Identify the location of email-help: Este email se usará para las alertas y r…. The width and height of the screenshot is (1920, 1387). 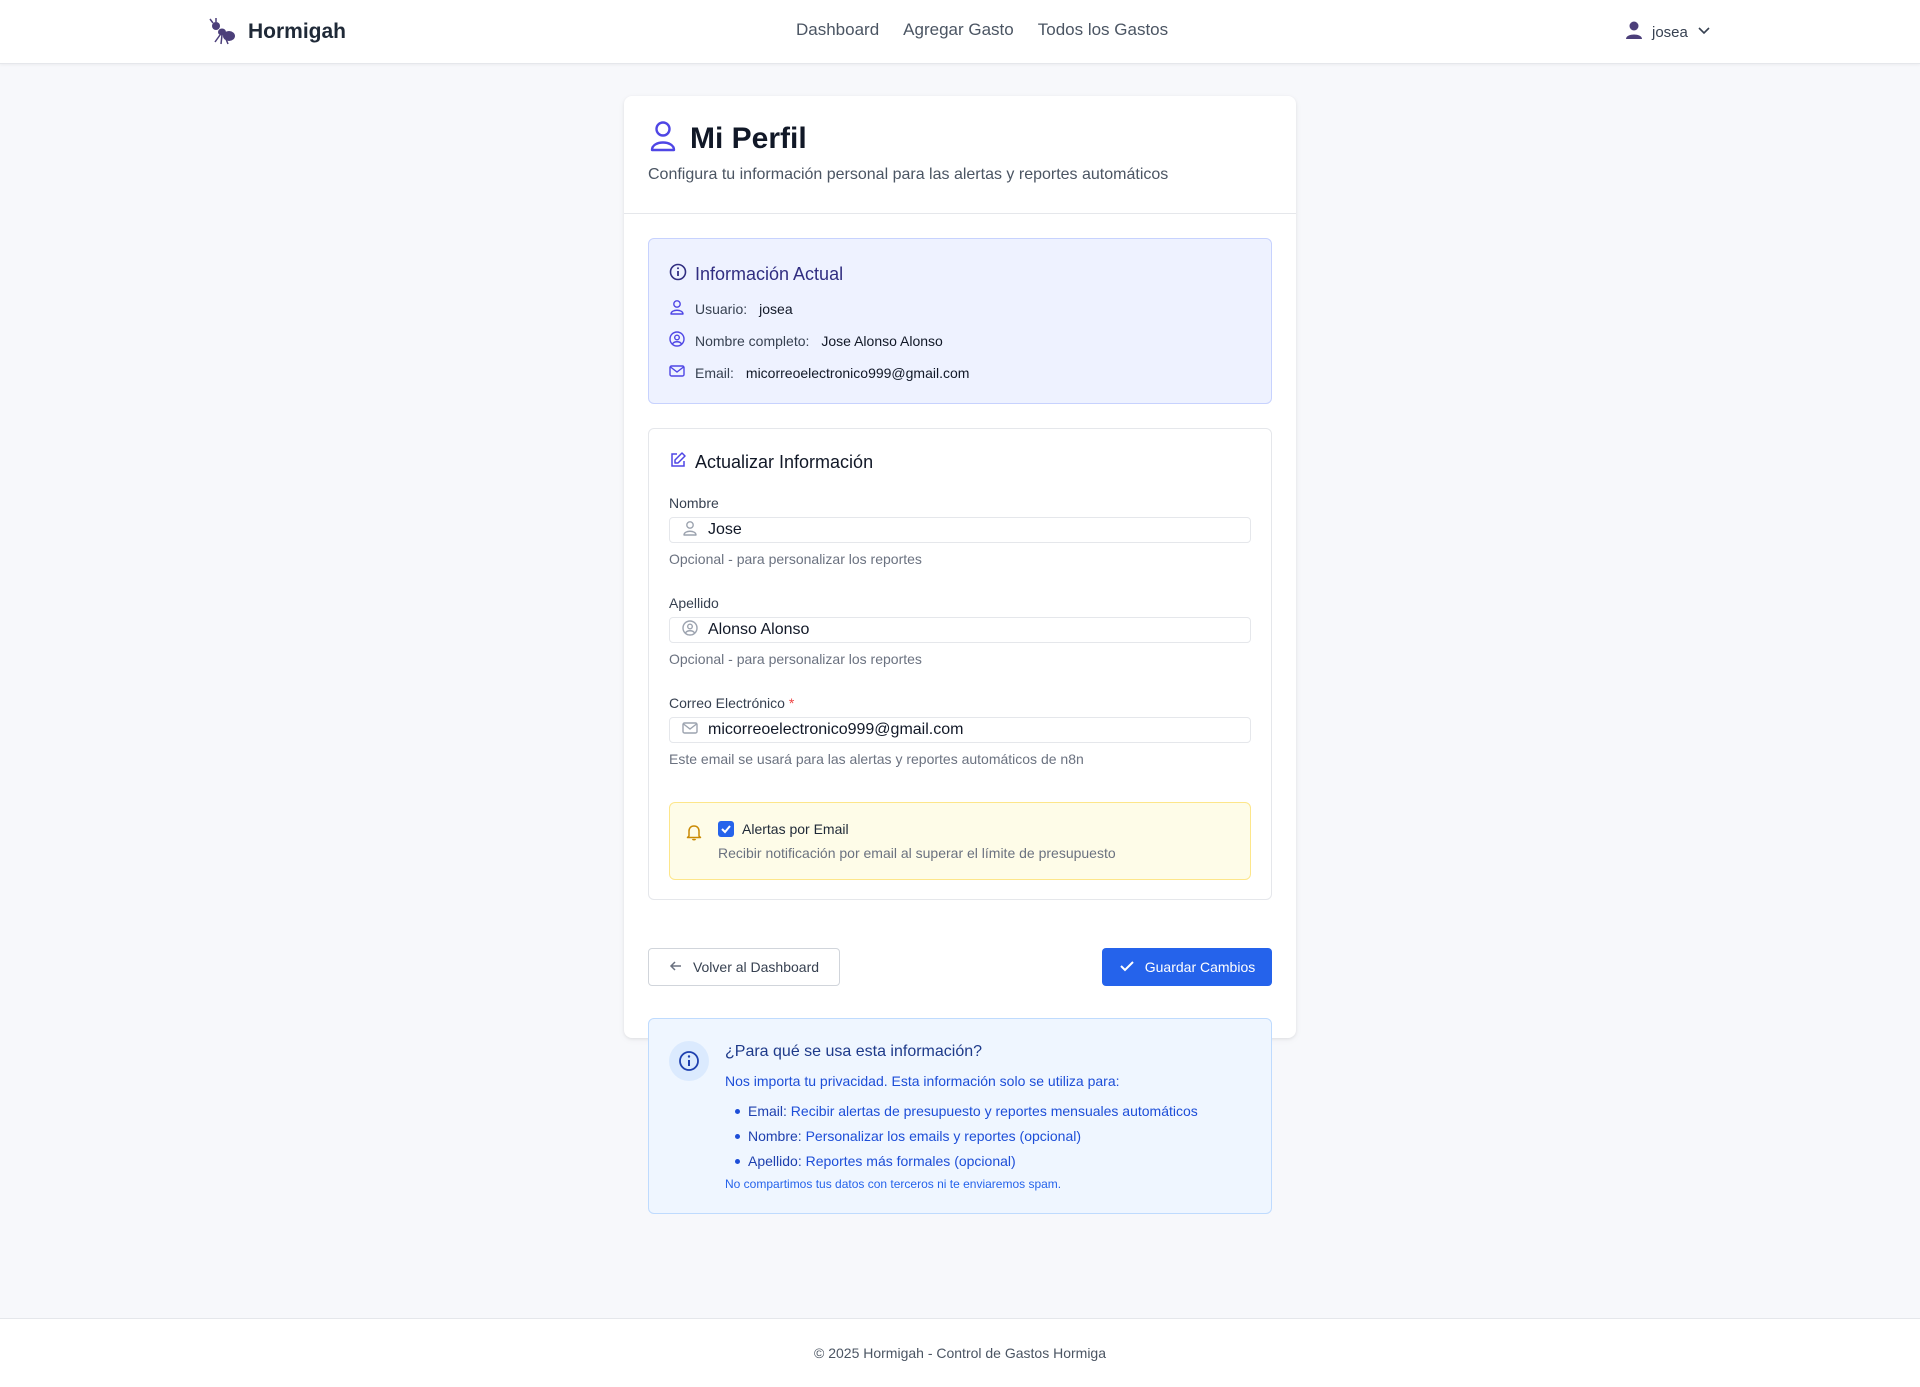
(876, 759).